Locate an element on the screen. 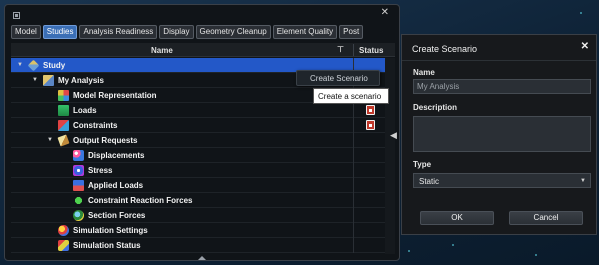 The width and height of the screenshot is (599, 265). tooltip: Create a scenario is located at coordinates (351, 96).